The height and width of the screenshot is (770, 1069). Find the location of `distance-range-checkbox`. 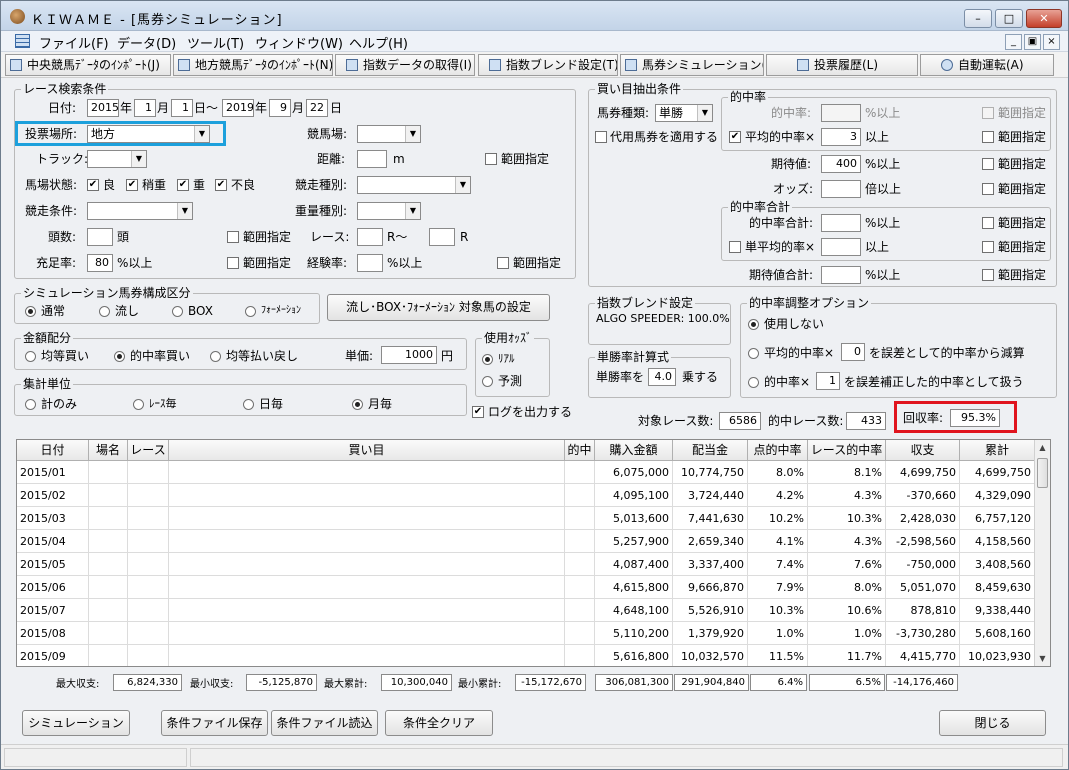

distance-range-checkbox is located at coordinates (491, 159).